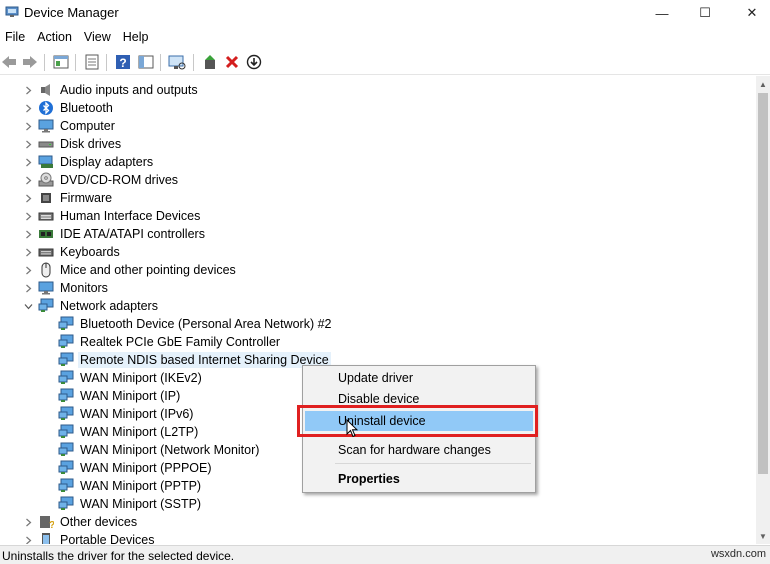 The height and width of the screenshot is (564, 770). Describe the element at coordinates (132, 234) in the screenshot. I see `tree-item-label: IDE ATA/ATAPI controllers` at that location.